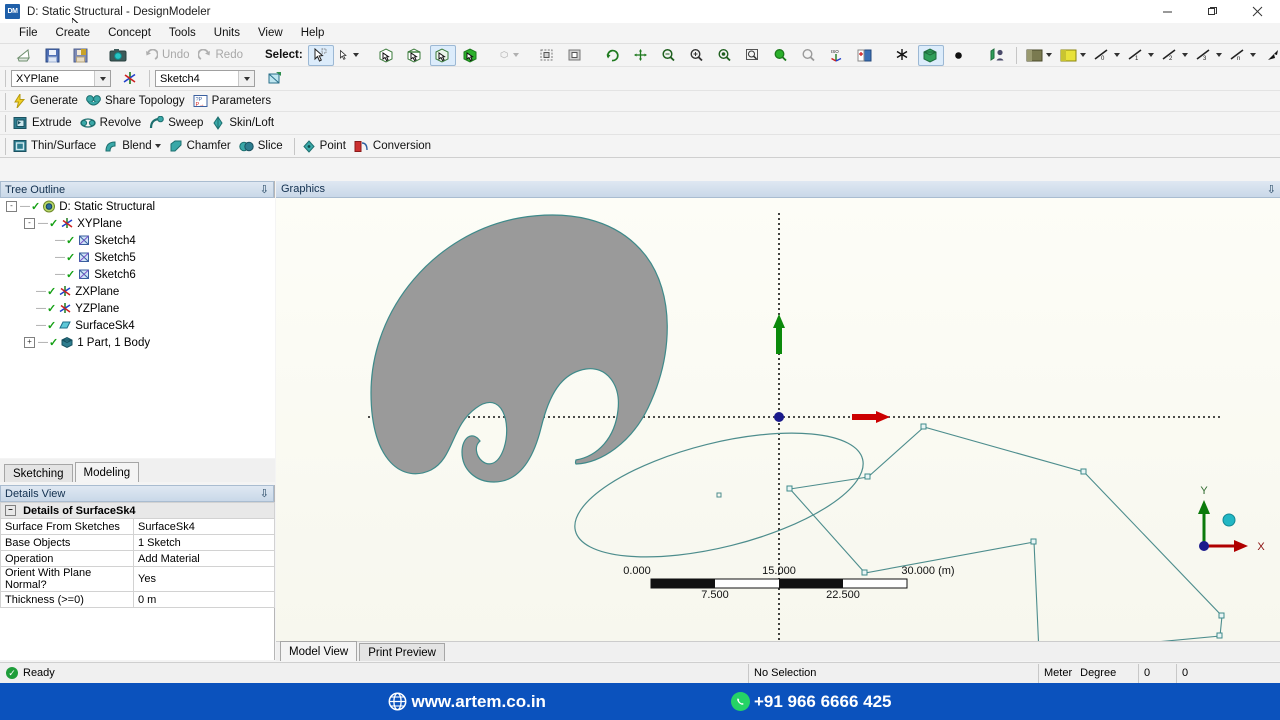 The image size is (1280, 720). I want to click on extrude-button: Extrude, so click(44, 123).